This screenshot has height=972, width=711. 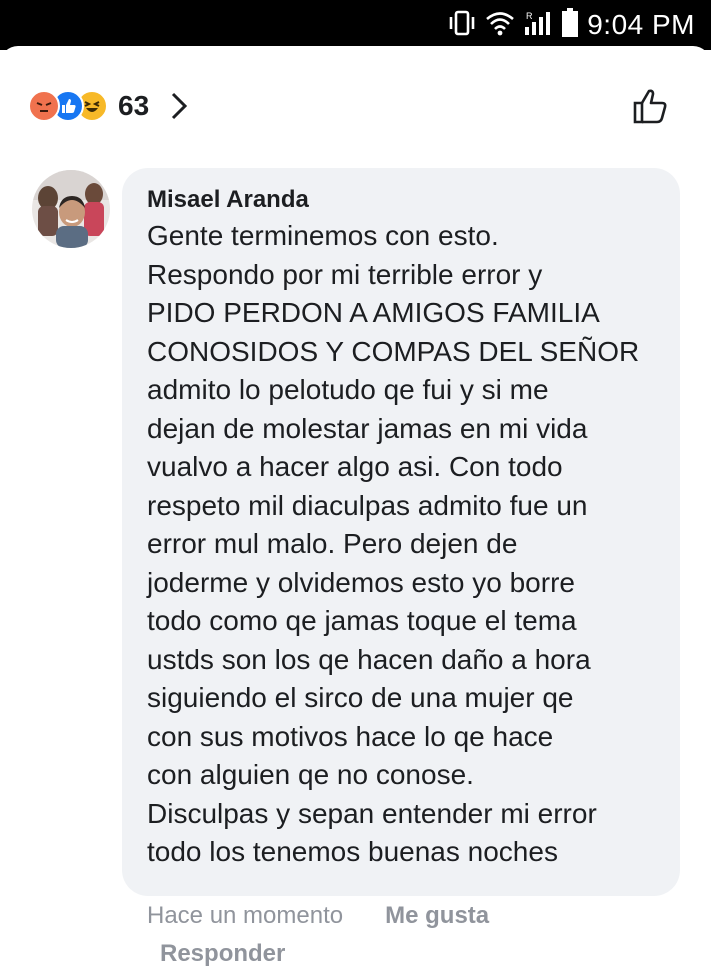 I want to click on reactions-summary: 63, so click(x=108, y=106).